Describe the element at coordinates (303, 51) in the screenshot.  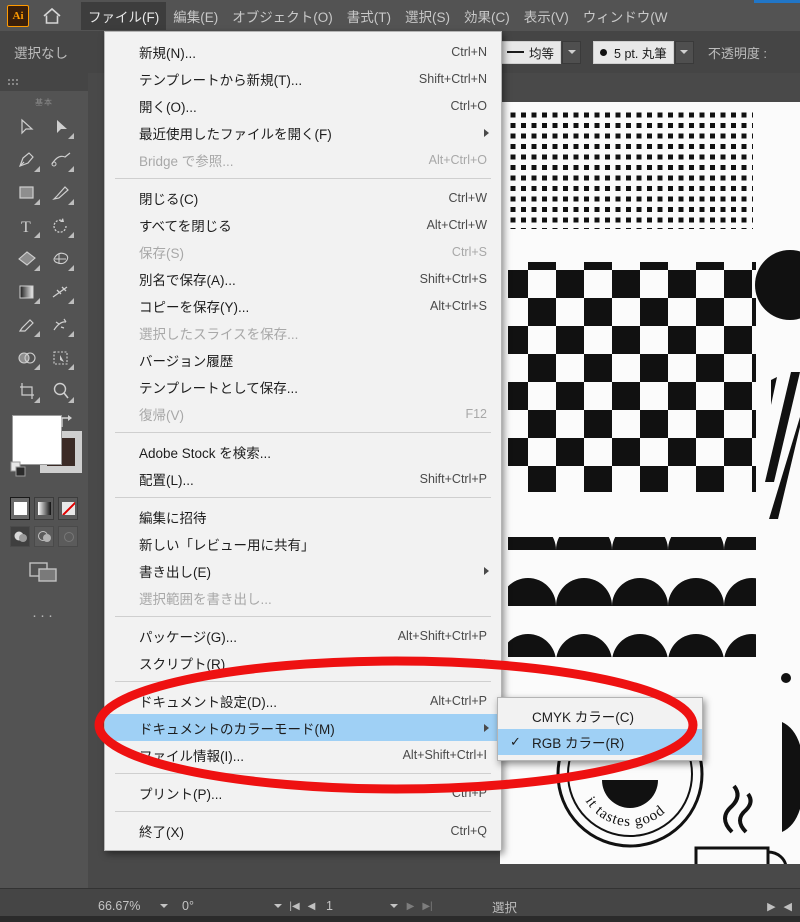
I see `menu-item-new: 新規(N)... Ctrl+N` at that location.